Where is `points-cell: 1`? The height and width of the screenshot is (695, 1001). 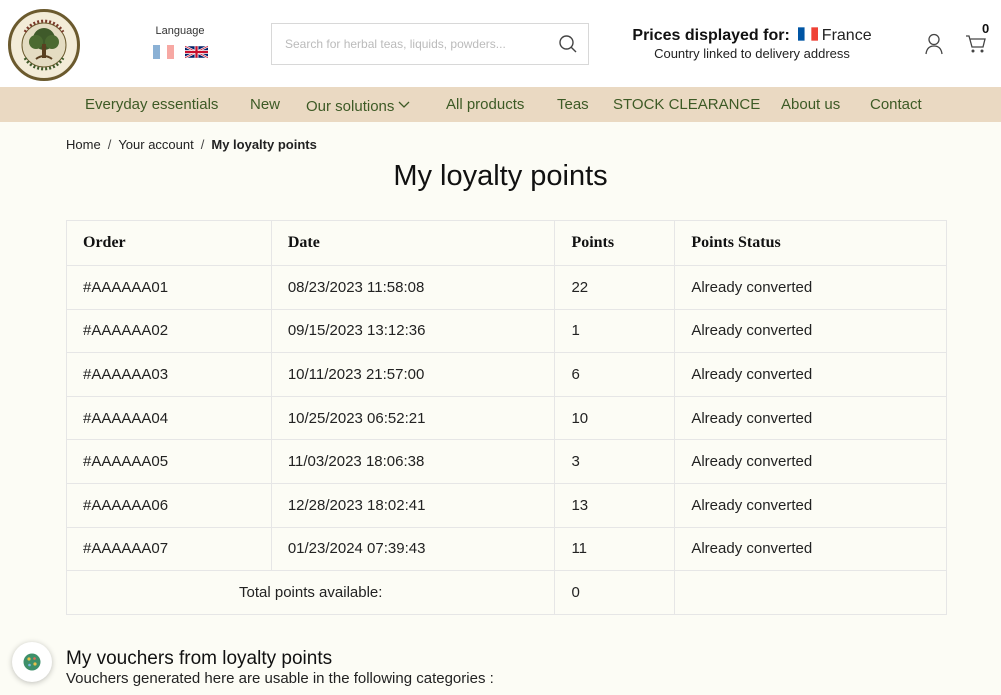
points-cell: 1 is located at coordinates (615, 331).